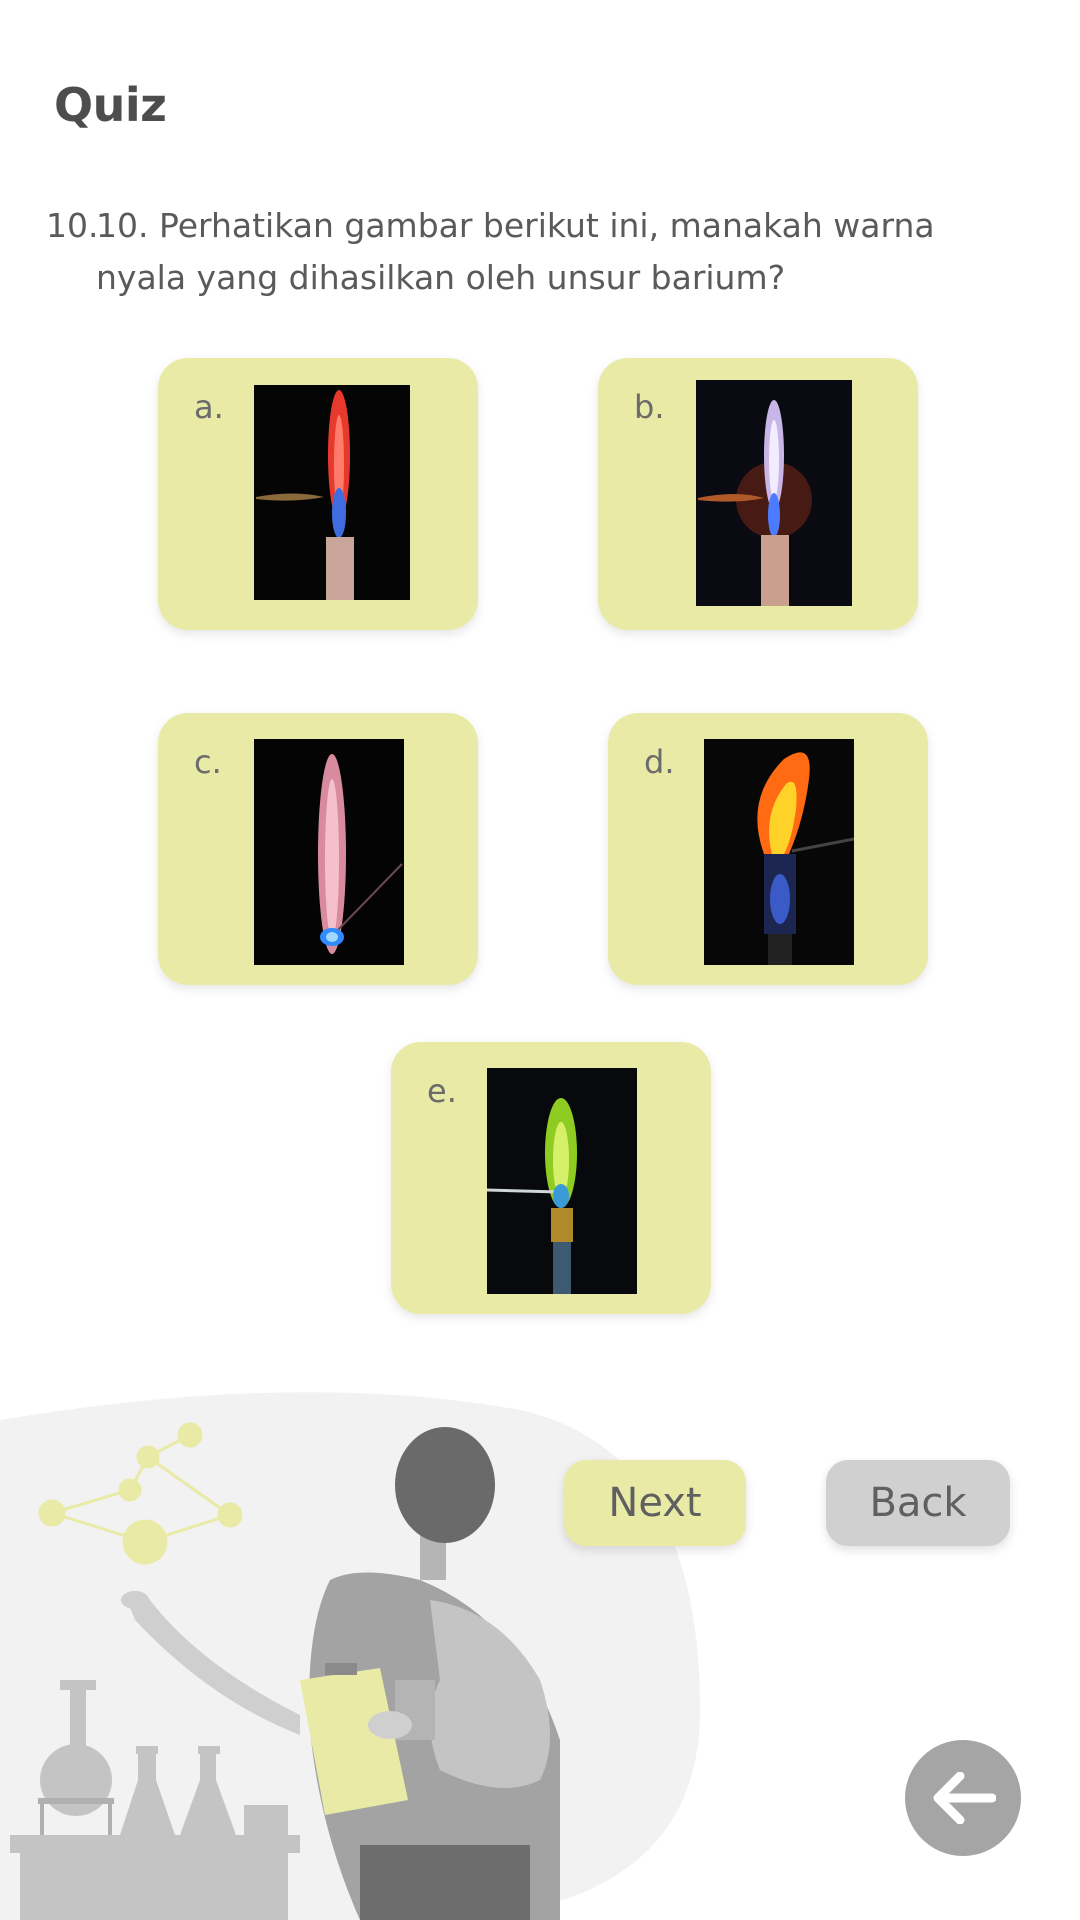 This screenshot has width=1080, height=1920. I want to click on option-b-card: b., so click(758, 494).